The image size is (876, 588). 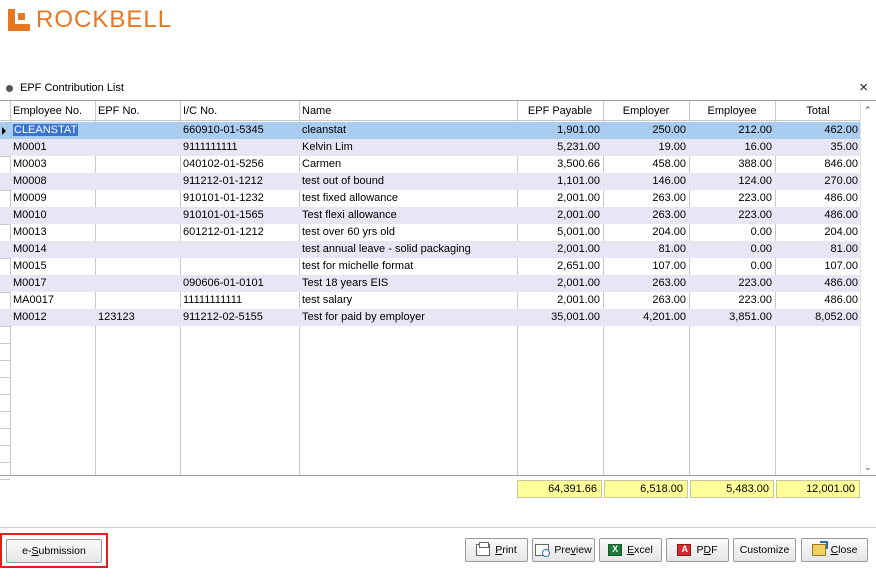 I want to click on cell-total: 462.00, so click(x=818, y=130).